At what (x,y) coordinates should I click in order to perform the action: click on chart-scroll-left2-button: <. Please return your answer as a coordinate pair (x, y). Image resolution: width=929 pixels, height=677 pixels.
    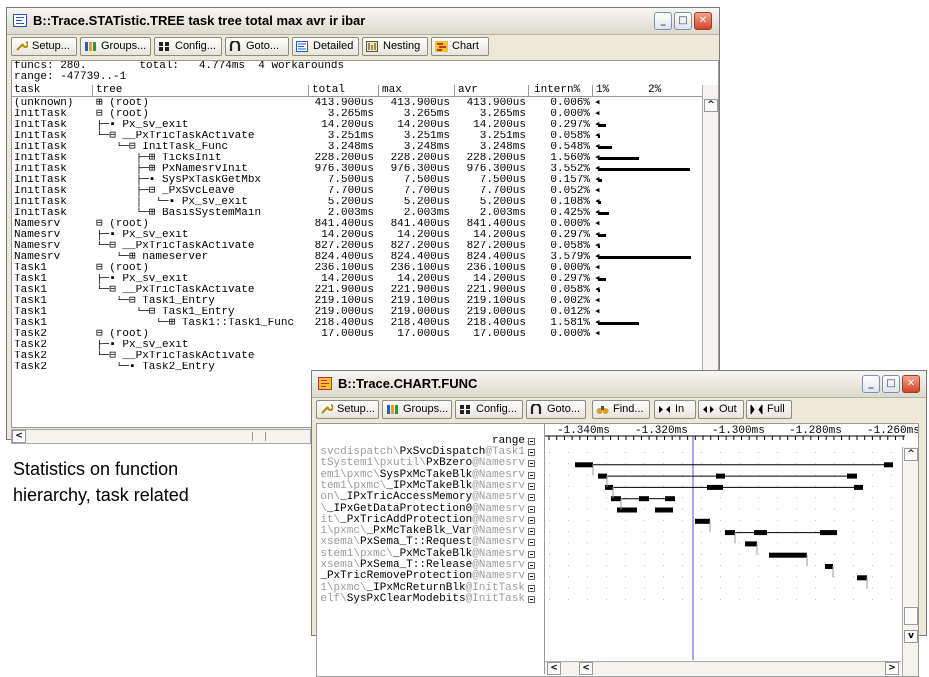
    Looking at the image, I should click on (586, 668).